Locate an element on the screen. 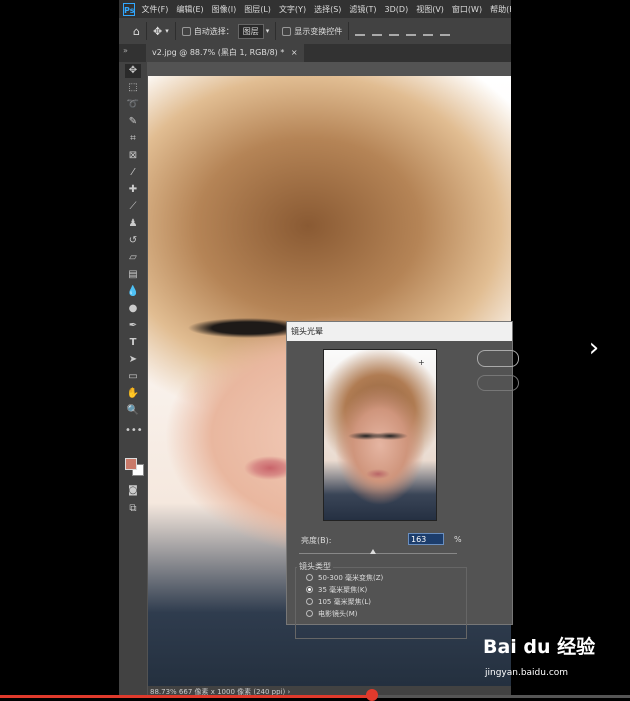 The height and width of the screenshot is (701, 630). flare-preview: + is located at coordinates (380, 435).